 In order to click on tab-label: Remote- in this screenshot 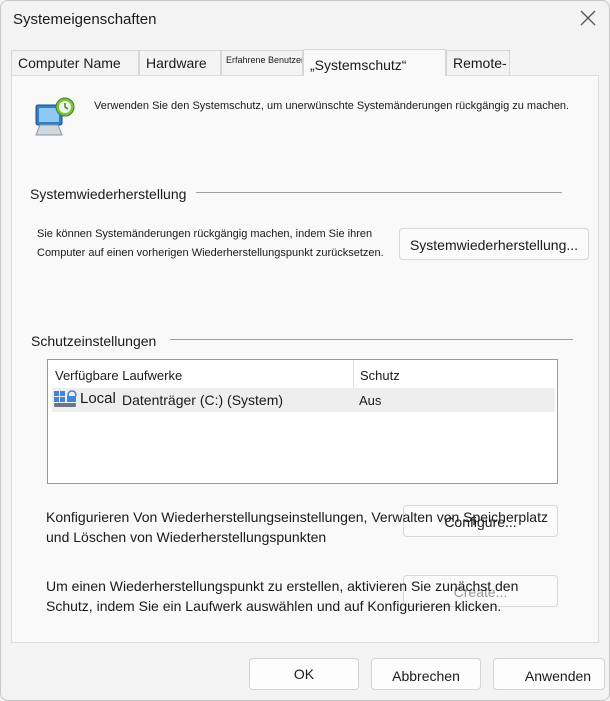, I will do `click(480, 63)`.